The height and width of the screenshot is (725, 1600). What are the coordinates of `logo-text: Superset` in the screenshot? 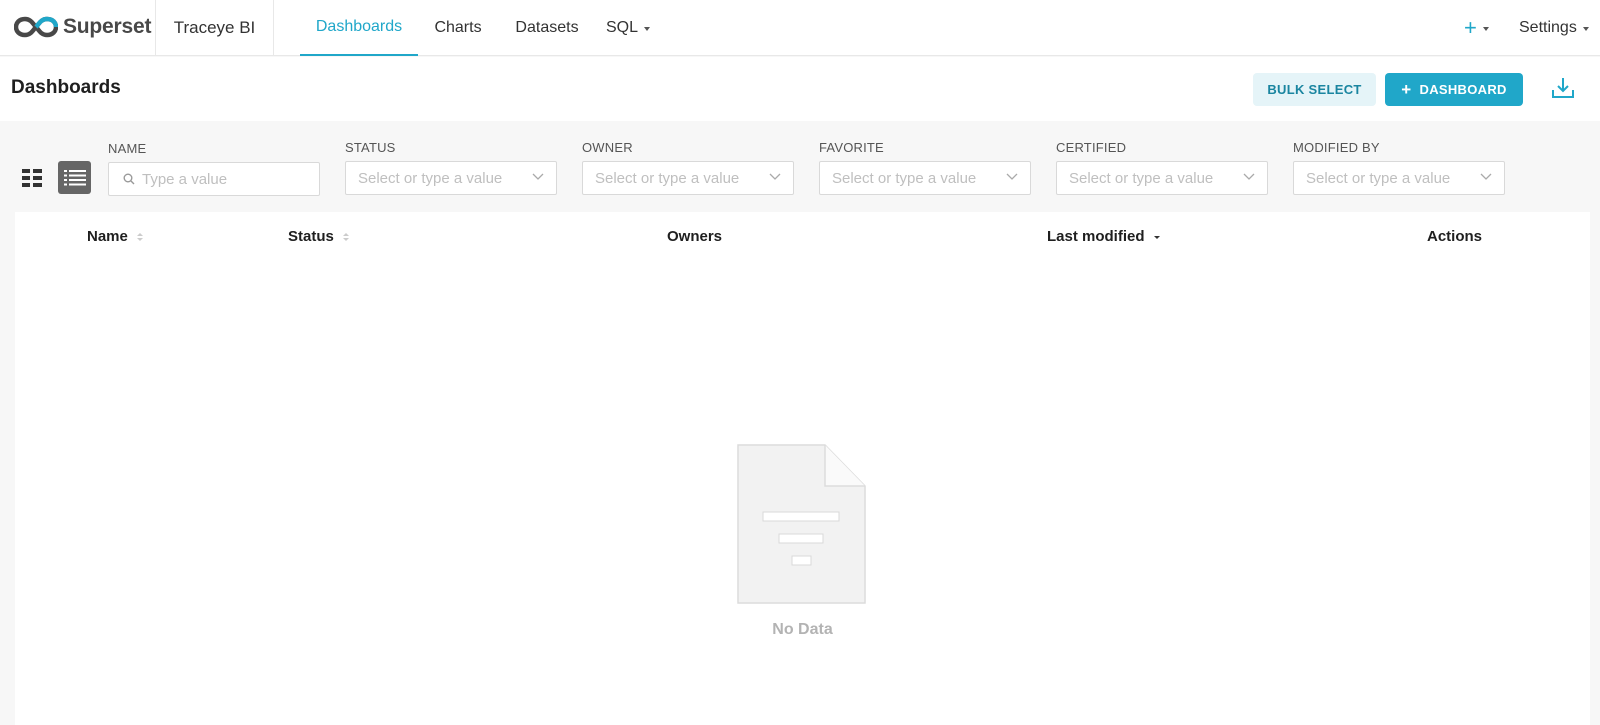 It's located at (107, 26).